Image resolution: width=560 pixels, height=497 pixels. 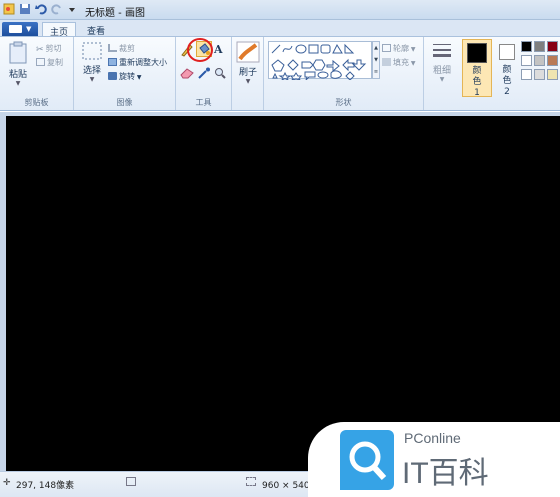 I want to click on outline-button: 轮廓 ▼, so click(x=399, y=48).